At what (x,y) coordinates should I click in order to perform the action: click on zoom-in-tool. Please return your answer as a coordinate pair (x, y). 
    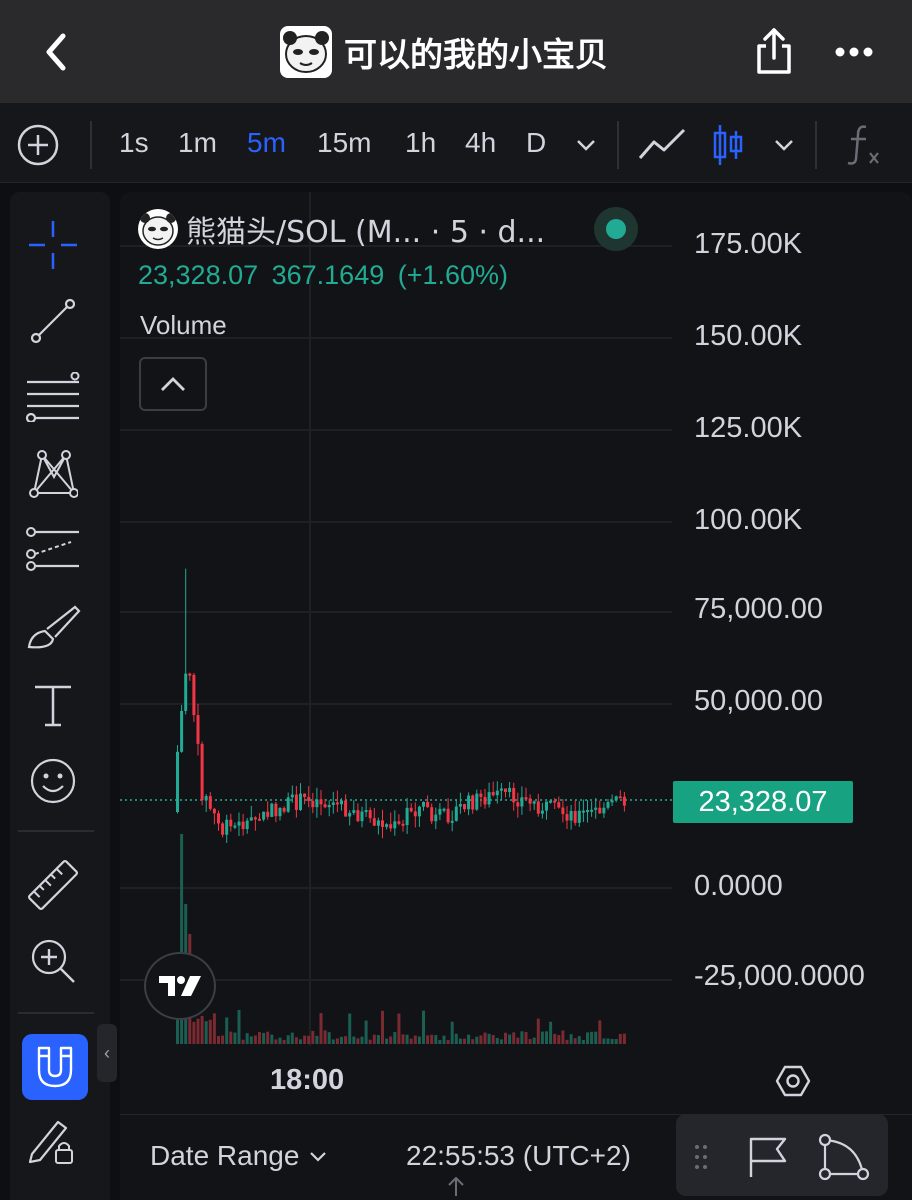
    Looking at the image, I should click on (53, 961).